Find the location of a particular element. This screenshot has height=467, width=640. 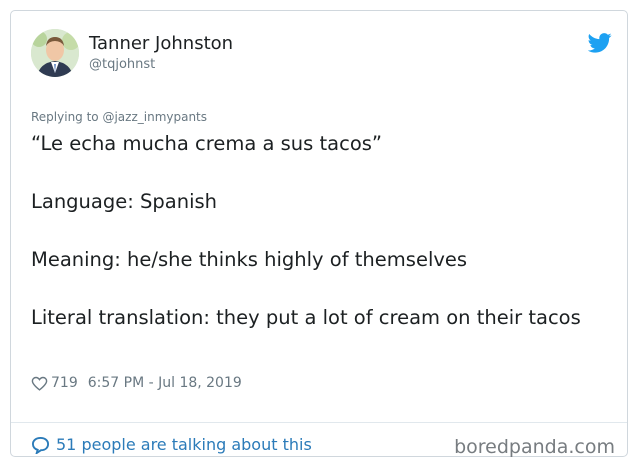

avatar-image is located at coordinates (55, 53).